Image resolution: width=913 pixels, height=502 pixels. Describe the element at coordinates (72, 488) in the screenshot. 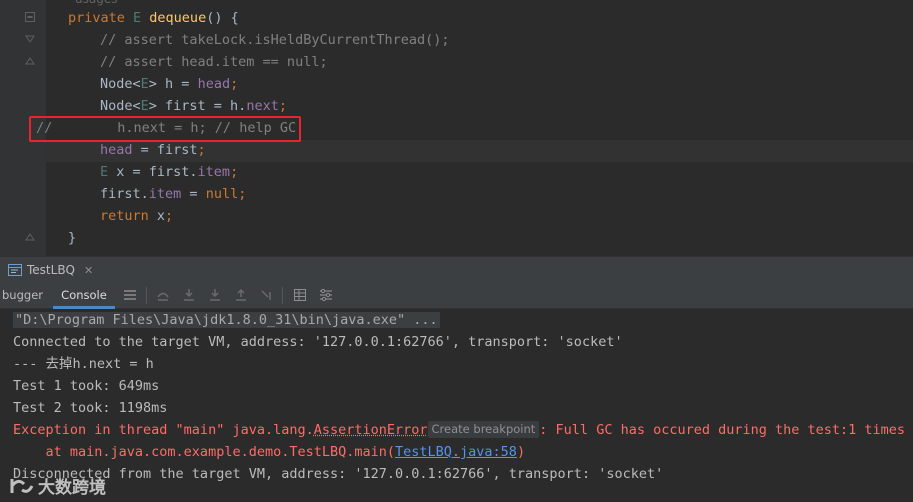

I see `watermark-text: 大数跨境` at that location.